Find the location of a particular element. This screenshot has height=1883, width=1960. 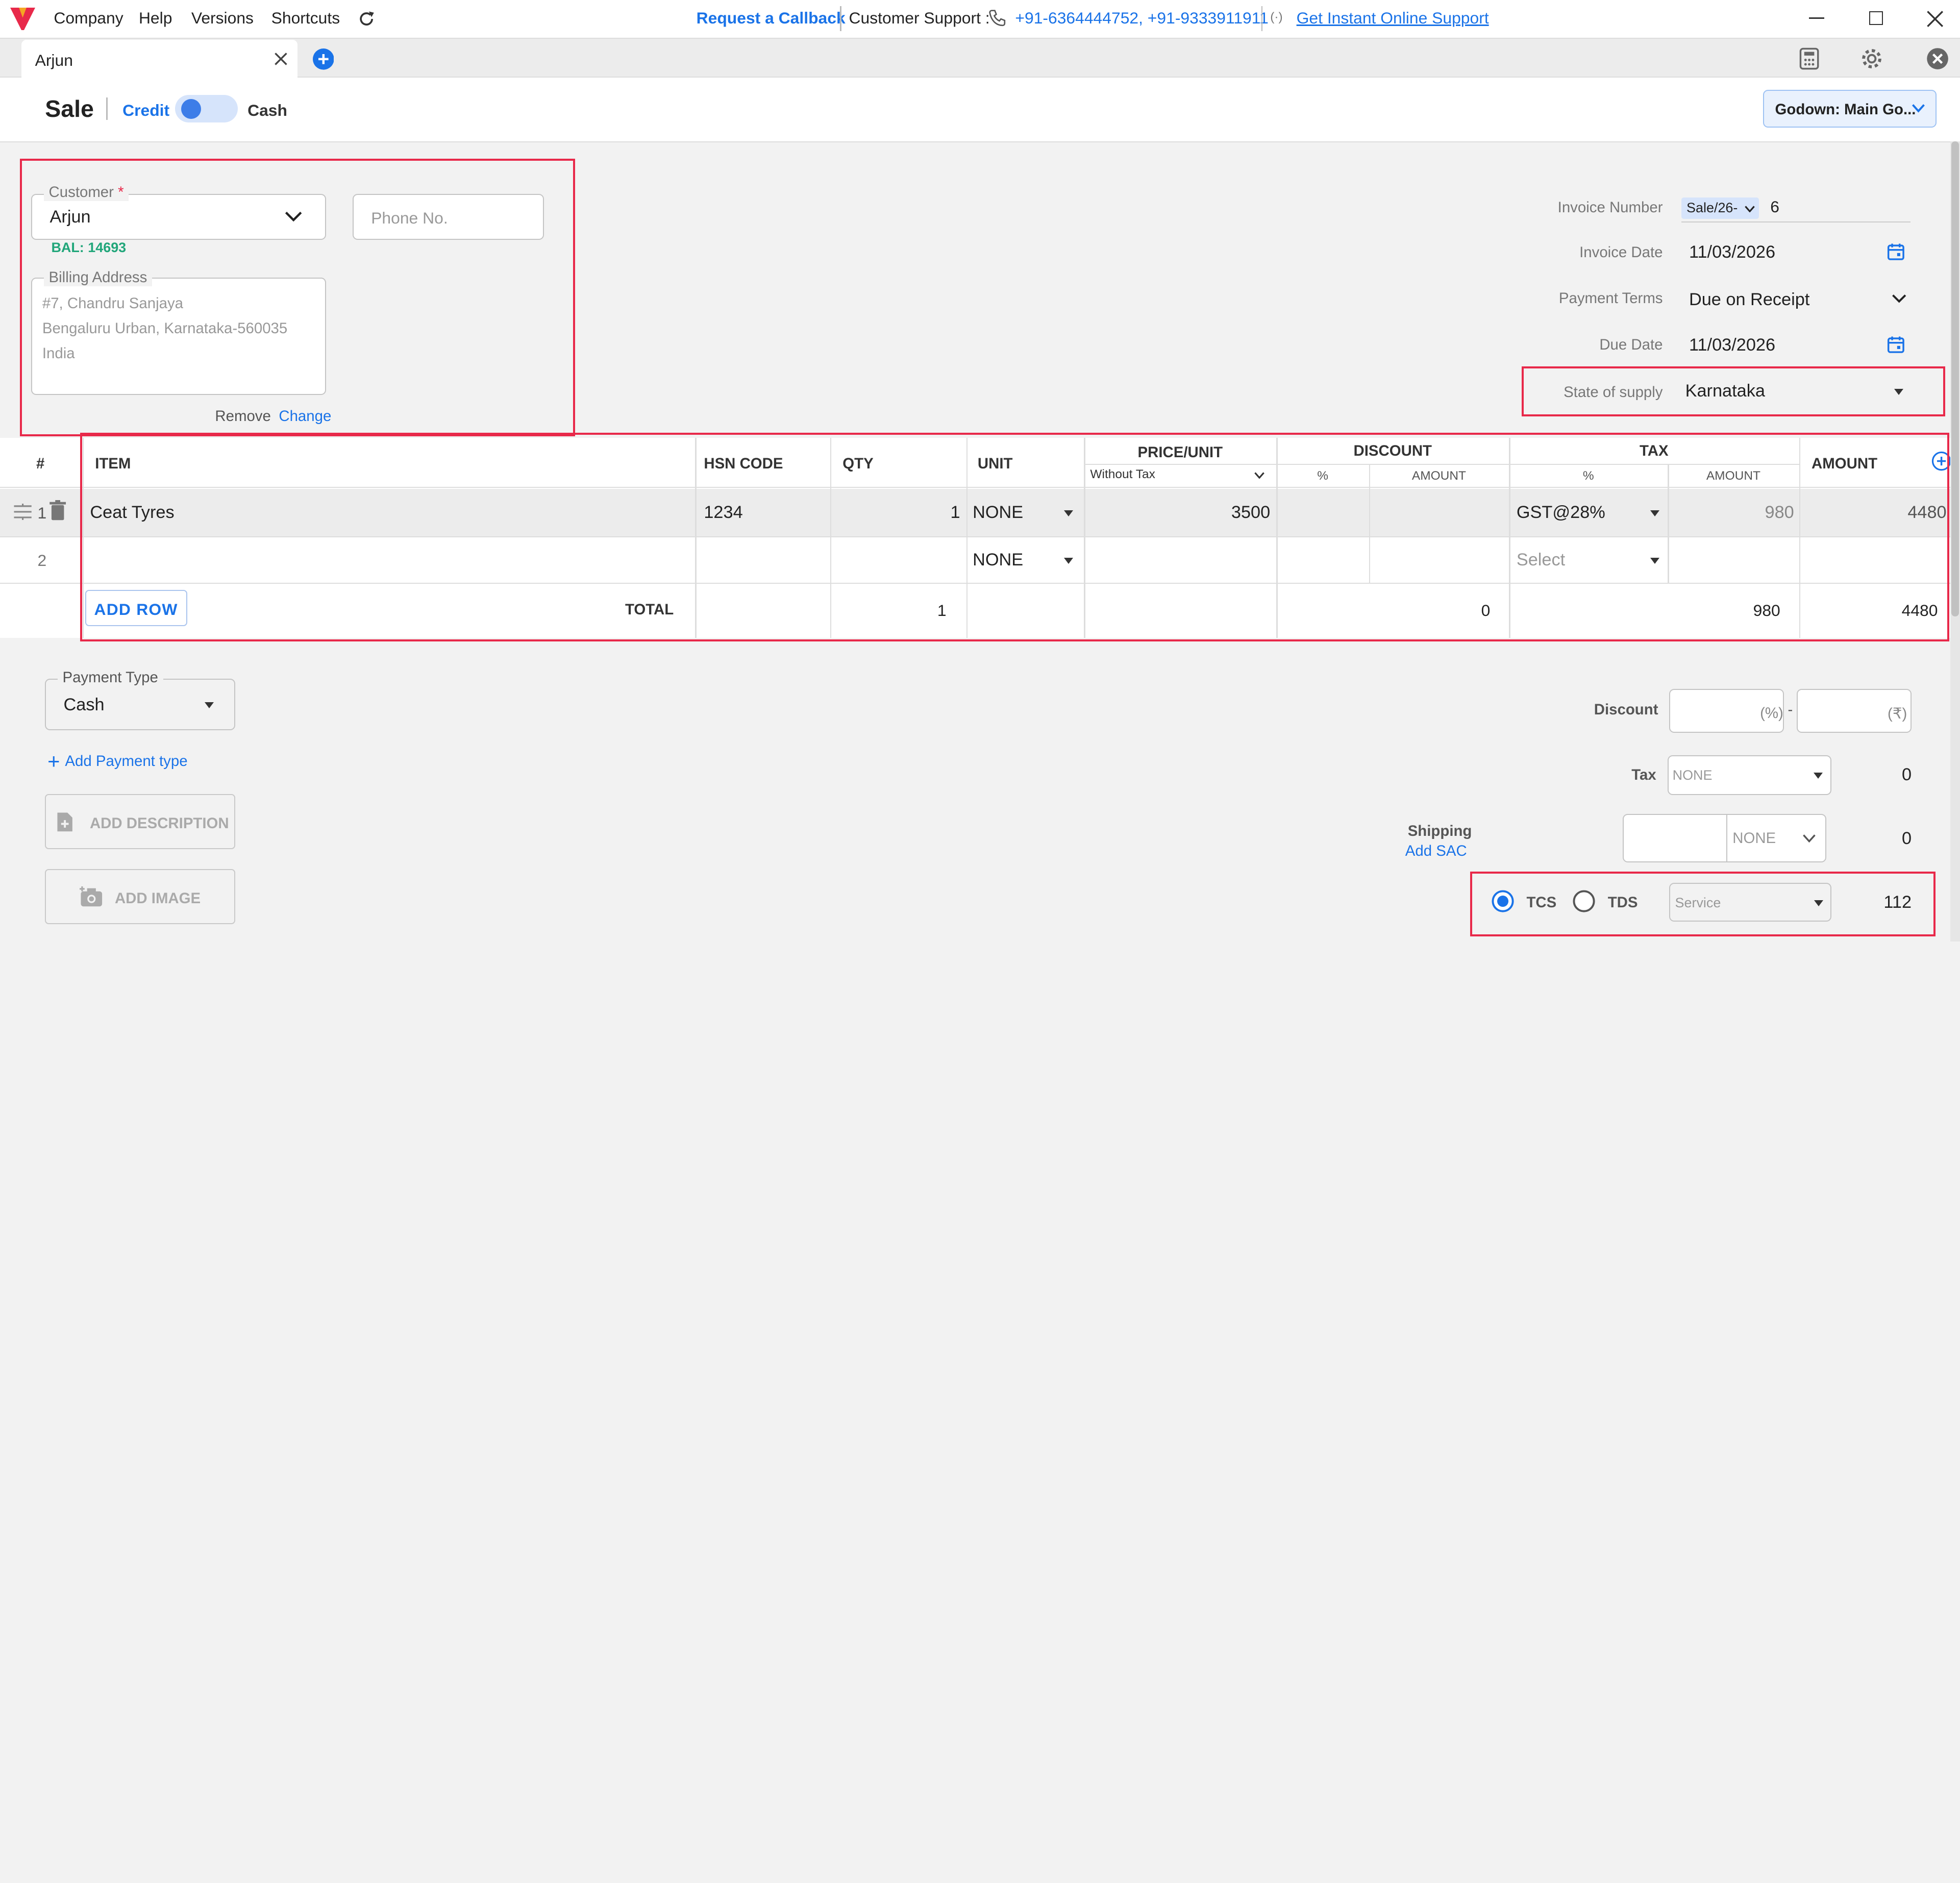

close-tab-icon is located at coordinates (281, 59).